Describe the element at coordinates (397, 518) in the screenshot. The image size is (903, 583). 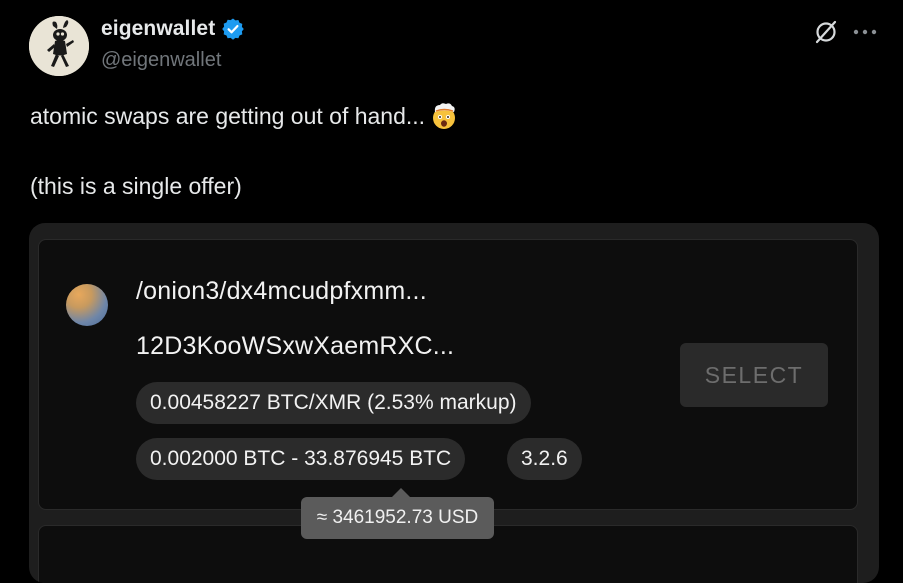
I see `usd-value-tooltip: ≈ 3461952.73 USD` at that location.